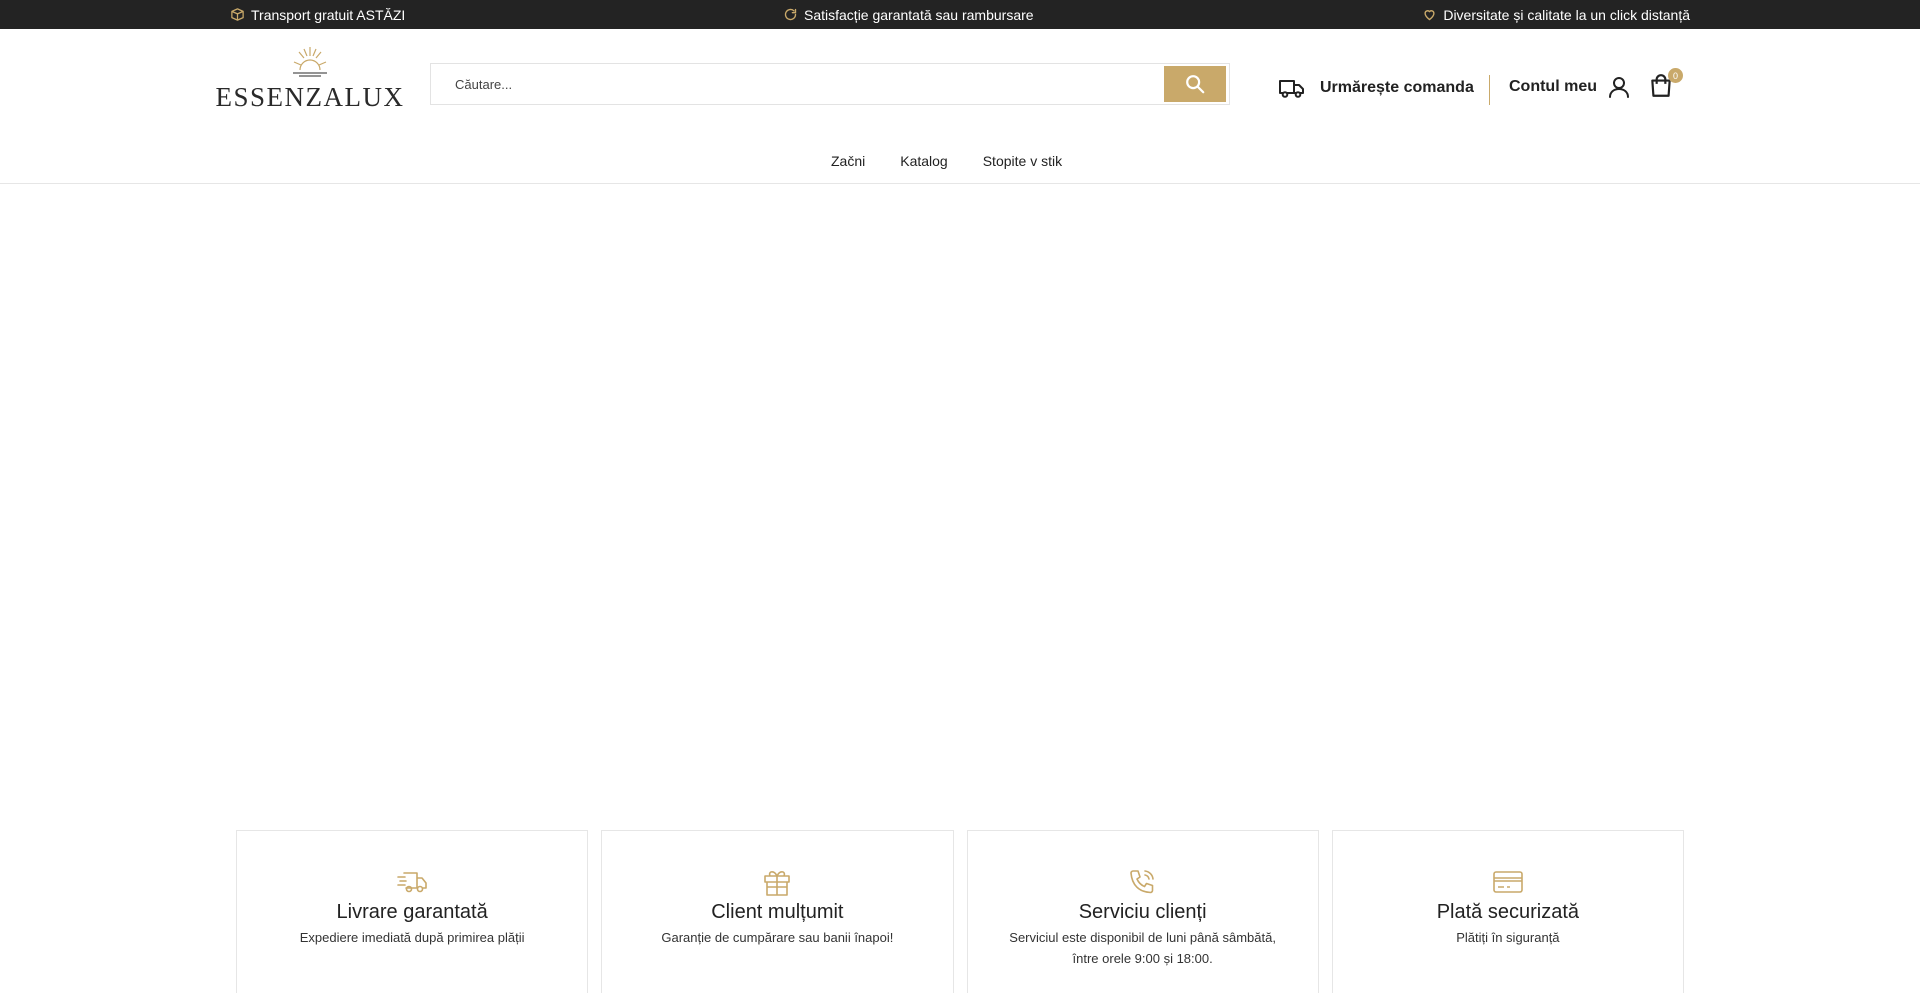  I want to click on announcement-text: Transport gratuit ASTĂZI, so click(328, 14).